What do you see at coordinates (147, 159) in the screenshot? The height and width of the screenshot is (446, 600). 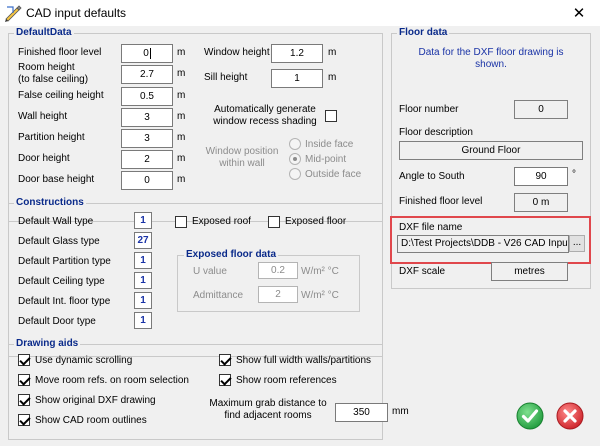 I see `door-height-input: 2` at bounding box center [147, 159].